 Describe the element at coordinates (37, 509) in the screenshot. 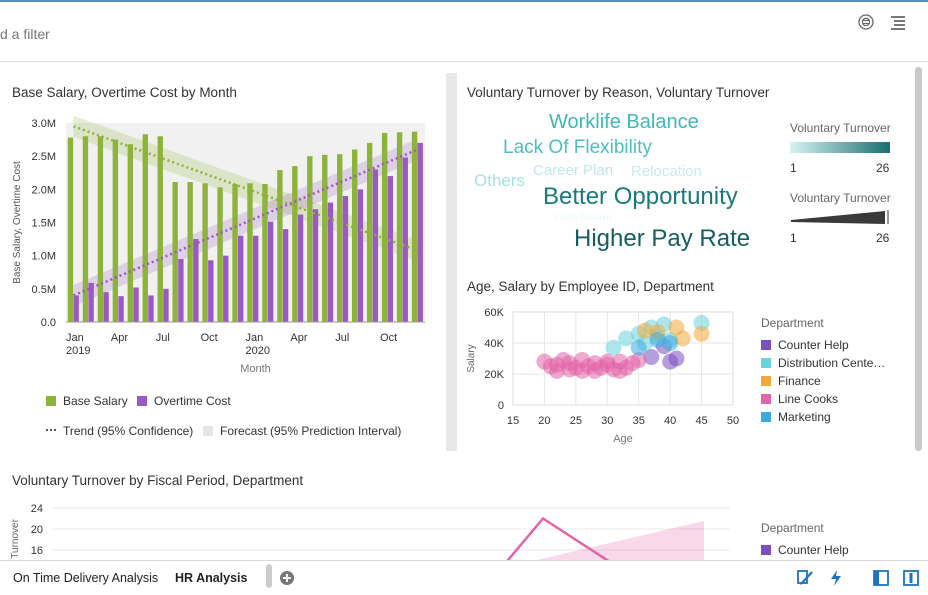

I see `y-tick-label: 24` at that location.